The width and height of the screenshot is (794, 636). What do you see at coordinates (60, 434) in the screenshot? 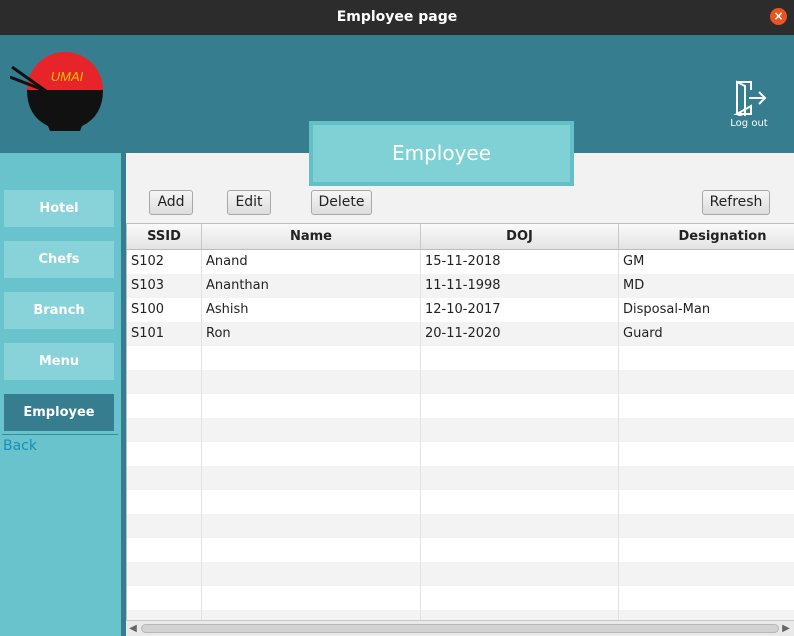
I see `sidebar-separator` at bounding box center [60, 434].